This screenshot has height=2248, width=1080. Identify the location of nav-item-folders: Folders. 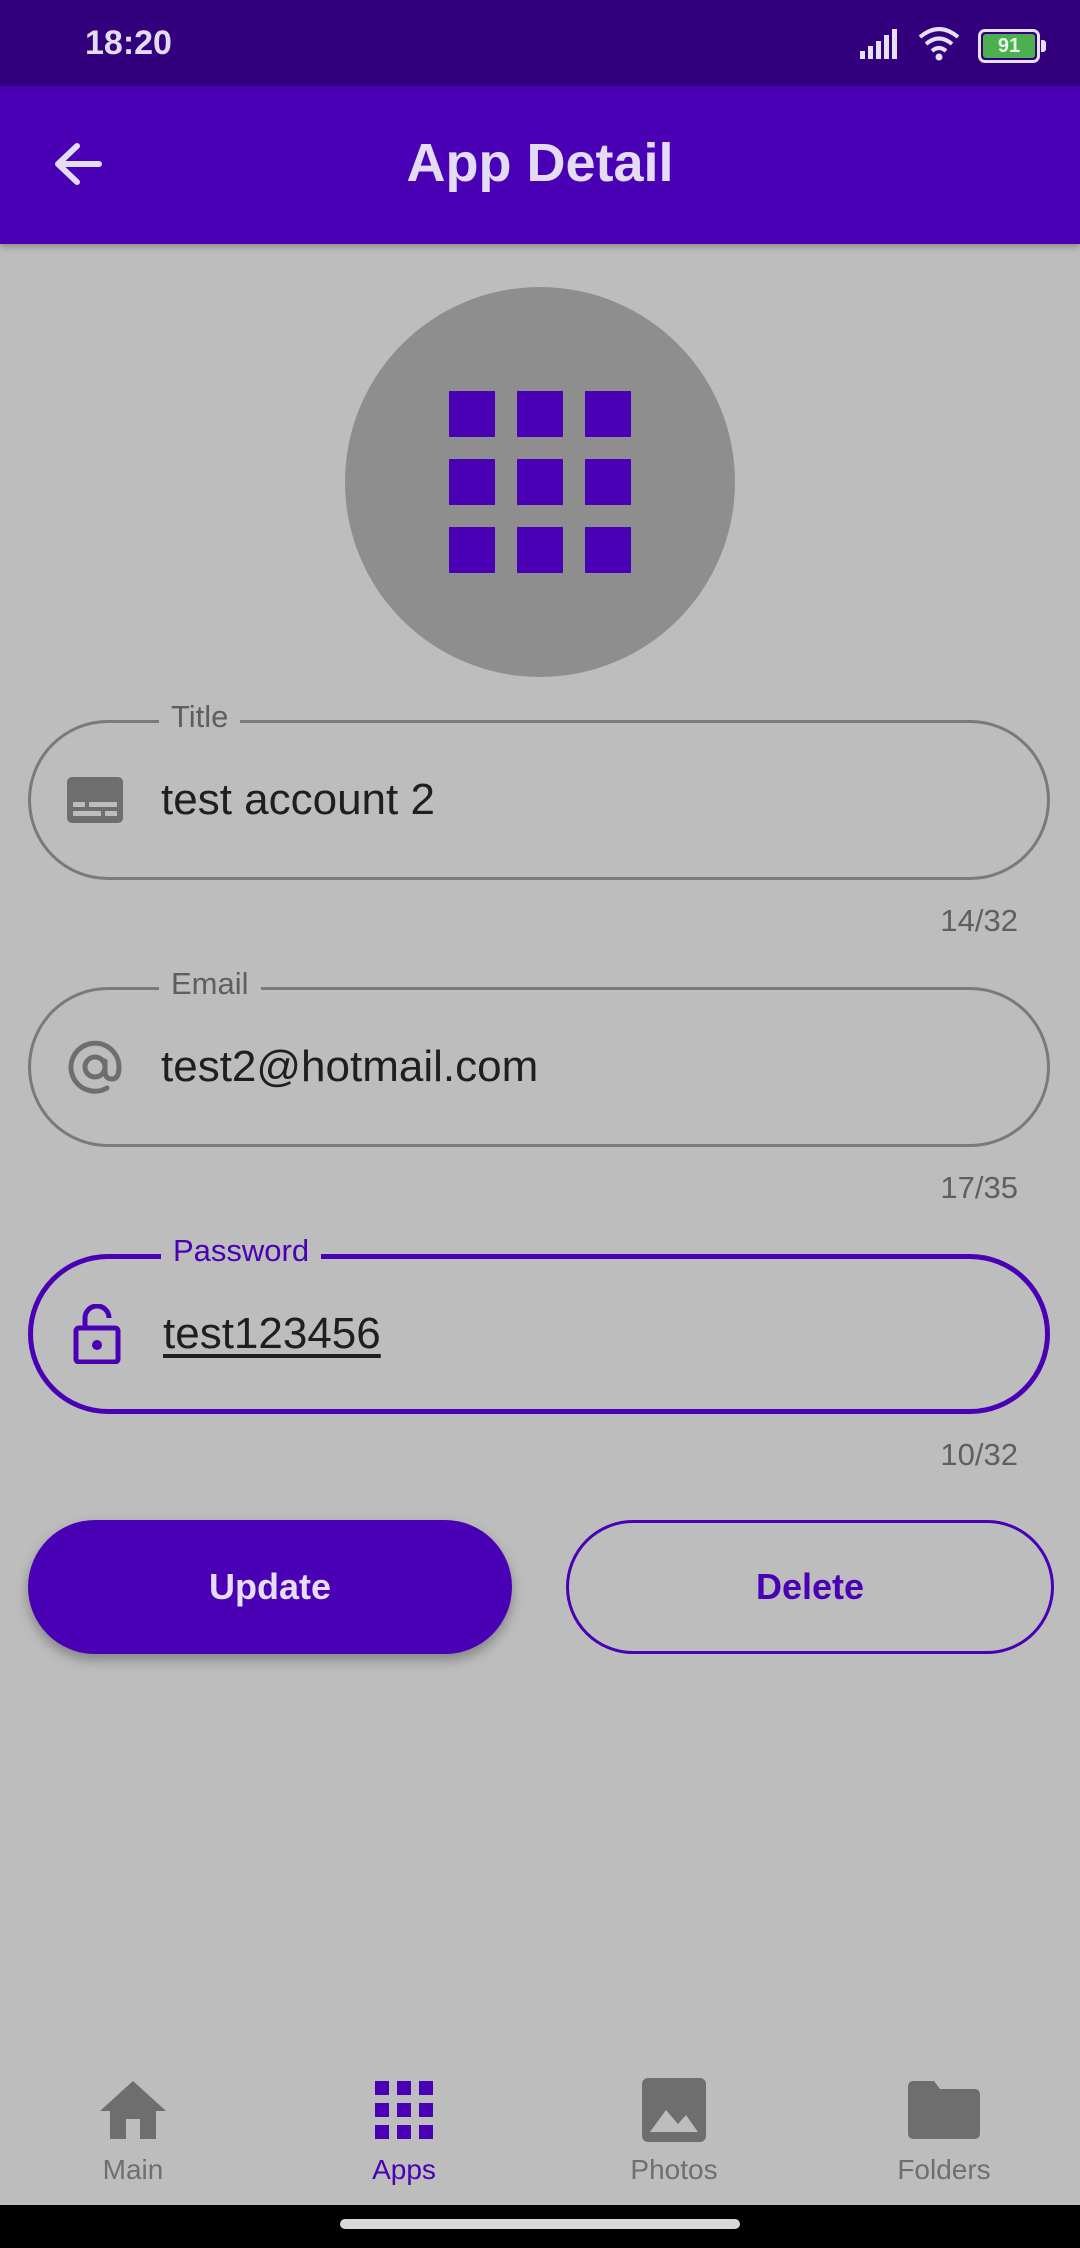
(944, 2128).